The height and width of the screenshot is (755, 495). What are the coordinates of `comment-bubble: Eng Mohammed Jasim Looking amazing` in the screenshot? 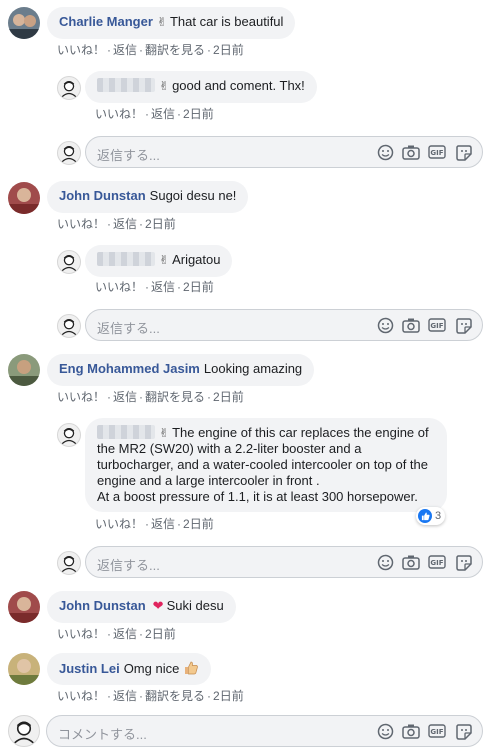 It's located at (181, 370).